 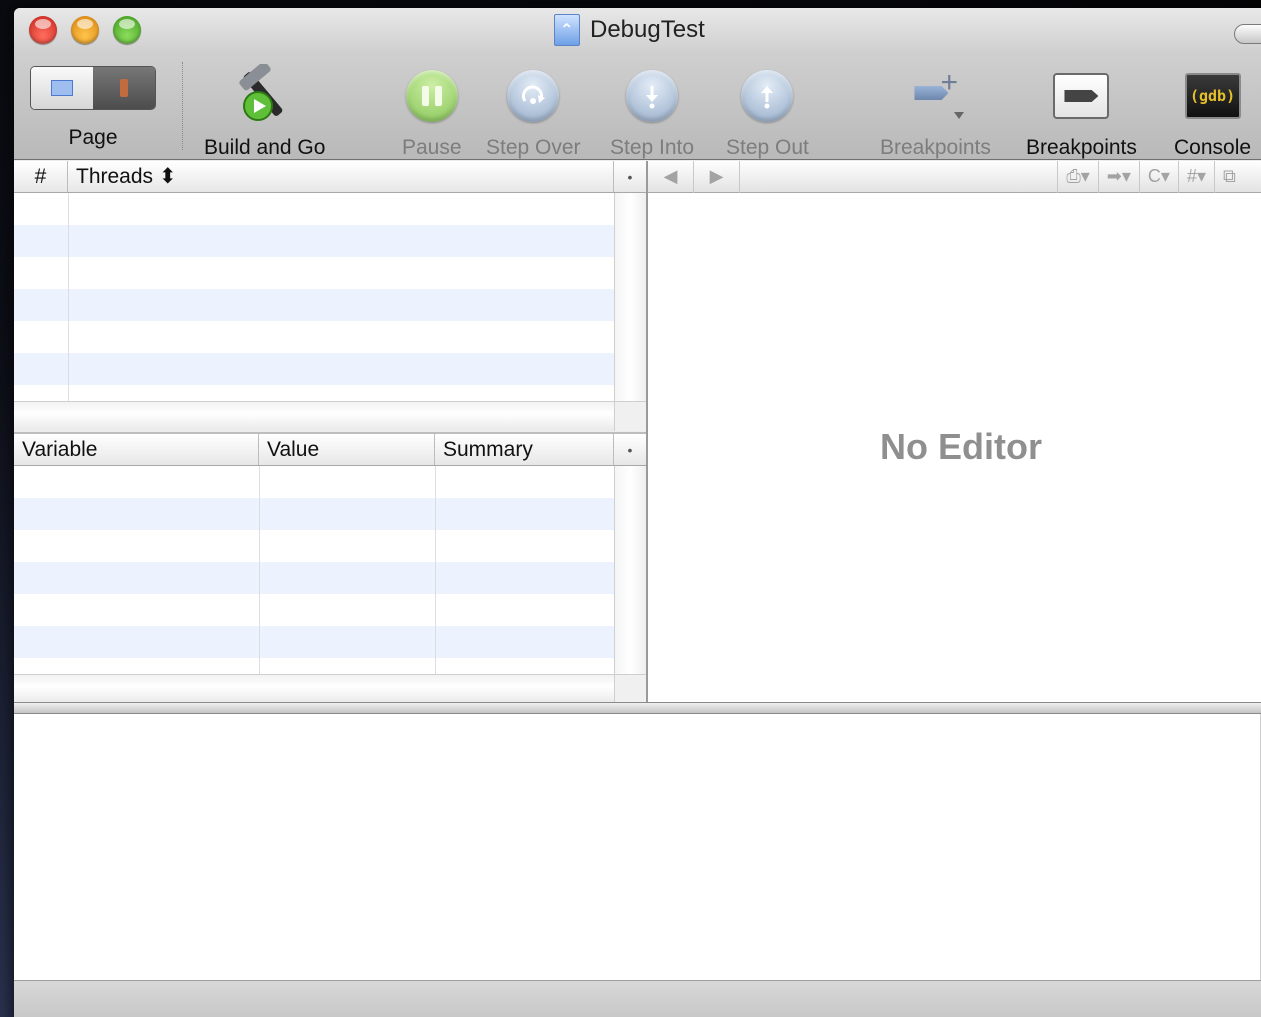 I want to click on bookmarks-popup-icon: ⎙▾, so click(x=1077, y=176).